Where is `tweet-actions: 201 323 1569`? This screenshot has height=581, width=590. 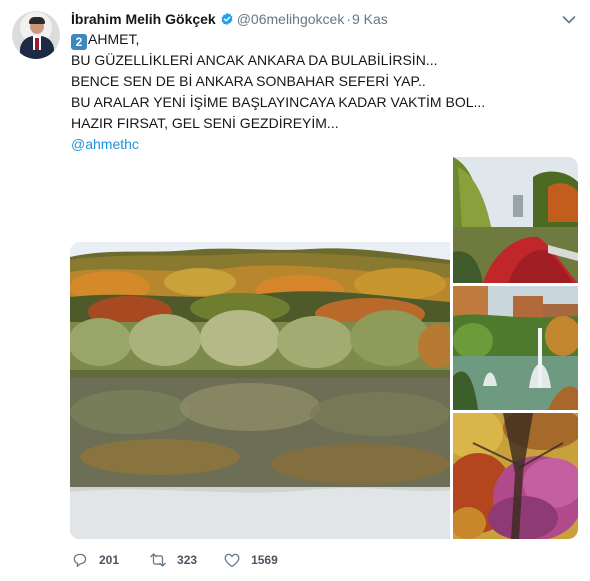
tweet-actions: 201 323 1569 is located at coordinates (187, 560).